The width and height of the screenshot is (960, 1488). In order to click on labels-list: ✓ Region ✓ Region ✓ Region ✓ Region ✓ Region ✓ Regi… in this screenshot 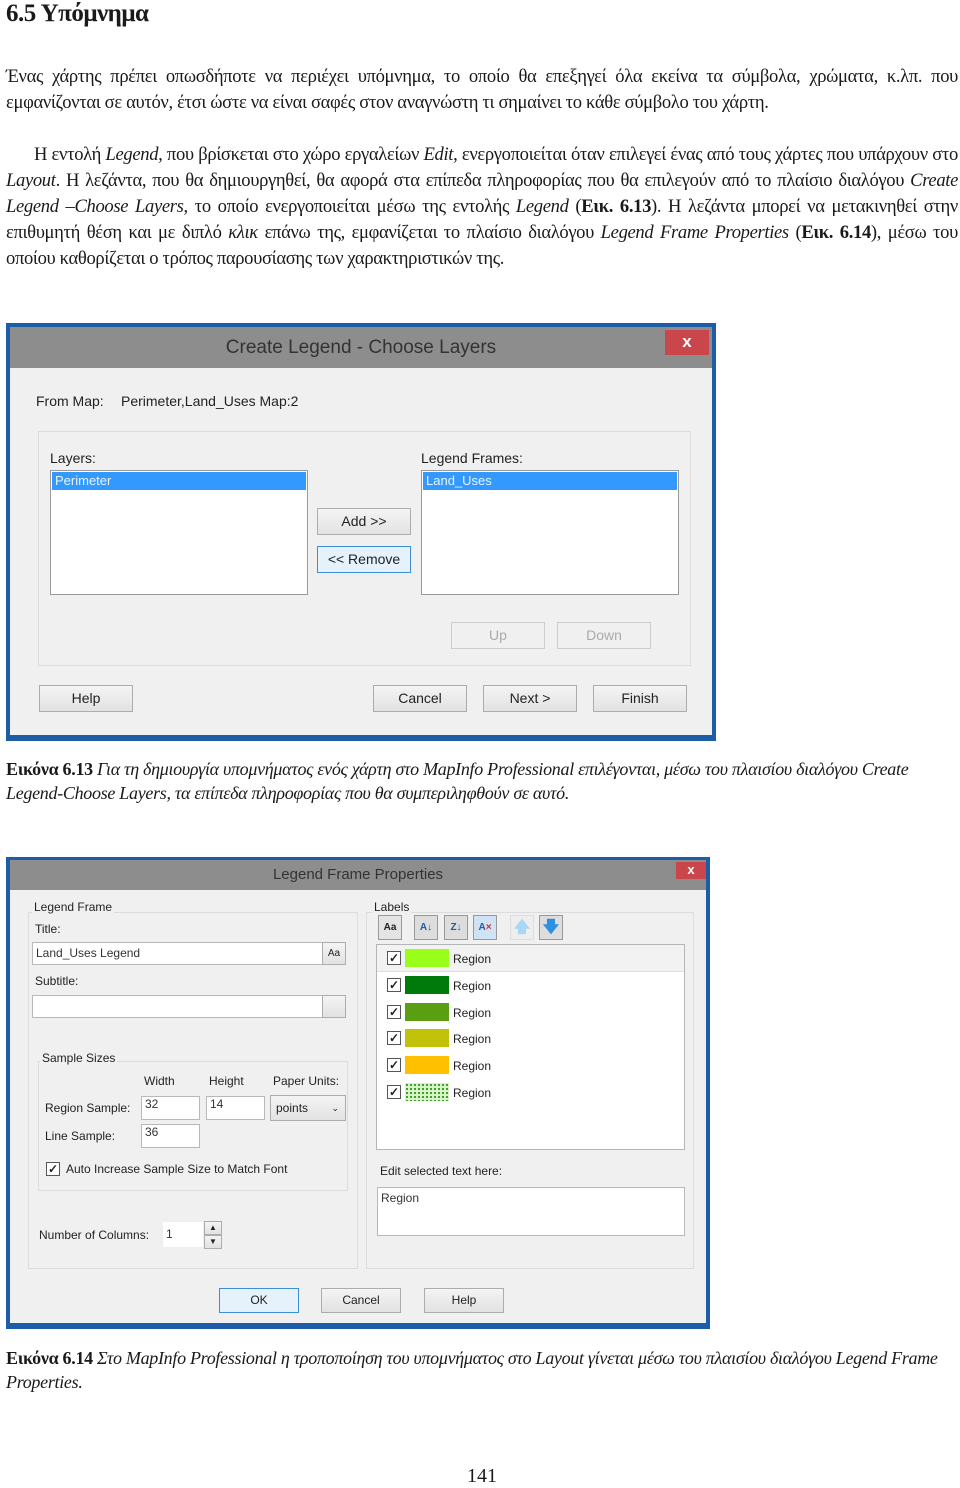, I will do `click(530, 1047)`.